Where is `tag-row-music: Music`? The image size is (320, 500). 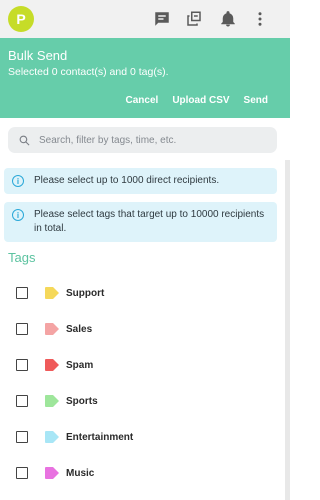 tag-row-music: Music is located at coordinates (142, 473).